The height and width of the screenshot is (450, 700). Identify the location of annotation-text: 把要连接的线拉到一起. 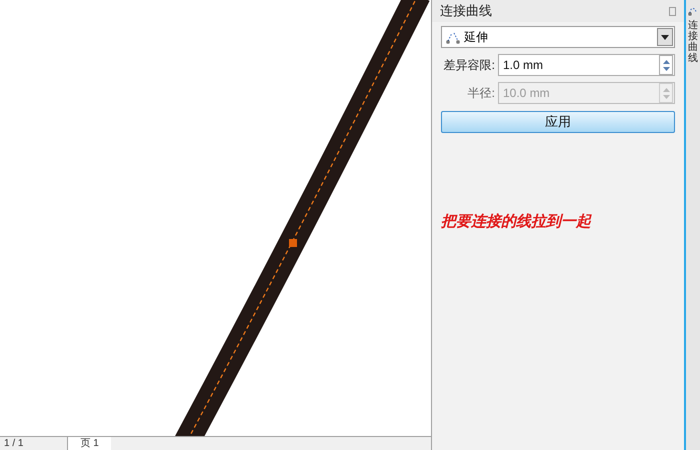
(517, 222).